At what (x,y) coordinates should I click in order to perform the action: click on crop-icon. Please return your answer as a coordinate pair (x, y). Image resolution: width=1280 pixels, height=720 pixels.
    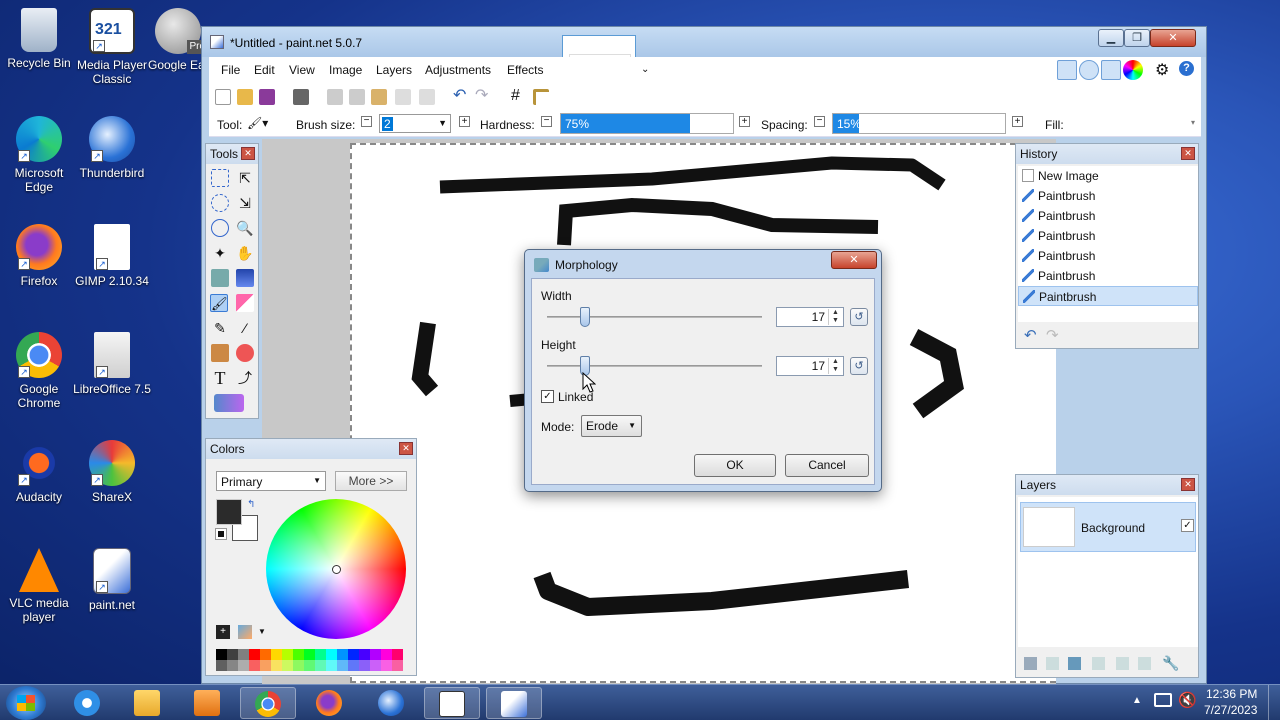
    Looking at the image, I should click on (403, 97).